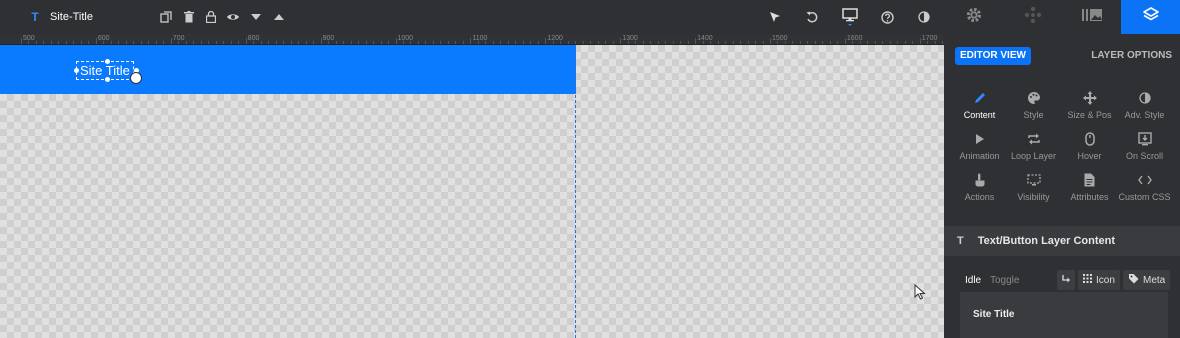  What do you see at coordinates (1066, 280) in the screenshot?
I see `link-button` at bounding box center [1066, 280].